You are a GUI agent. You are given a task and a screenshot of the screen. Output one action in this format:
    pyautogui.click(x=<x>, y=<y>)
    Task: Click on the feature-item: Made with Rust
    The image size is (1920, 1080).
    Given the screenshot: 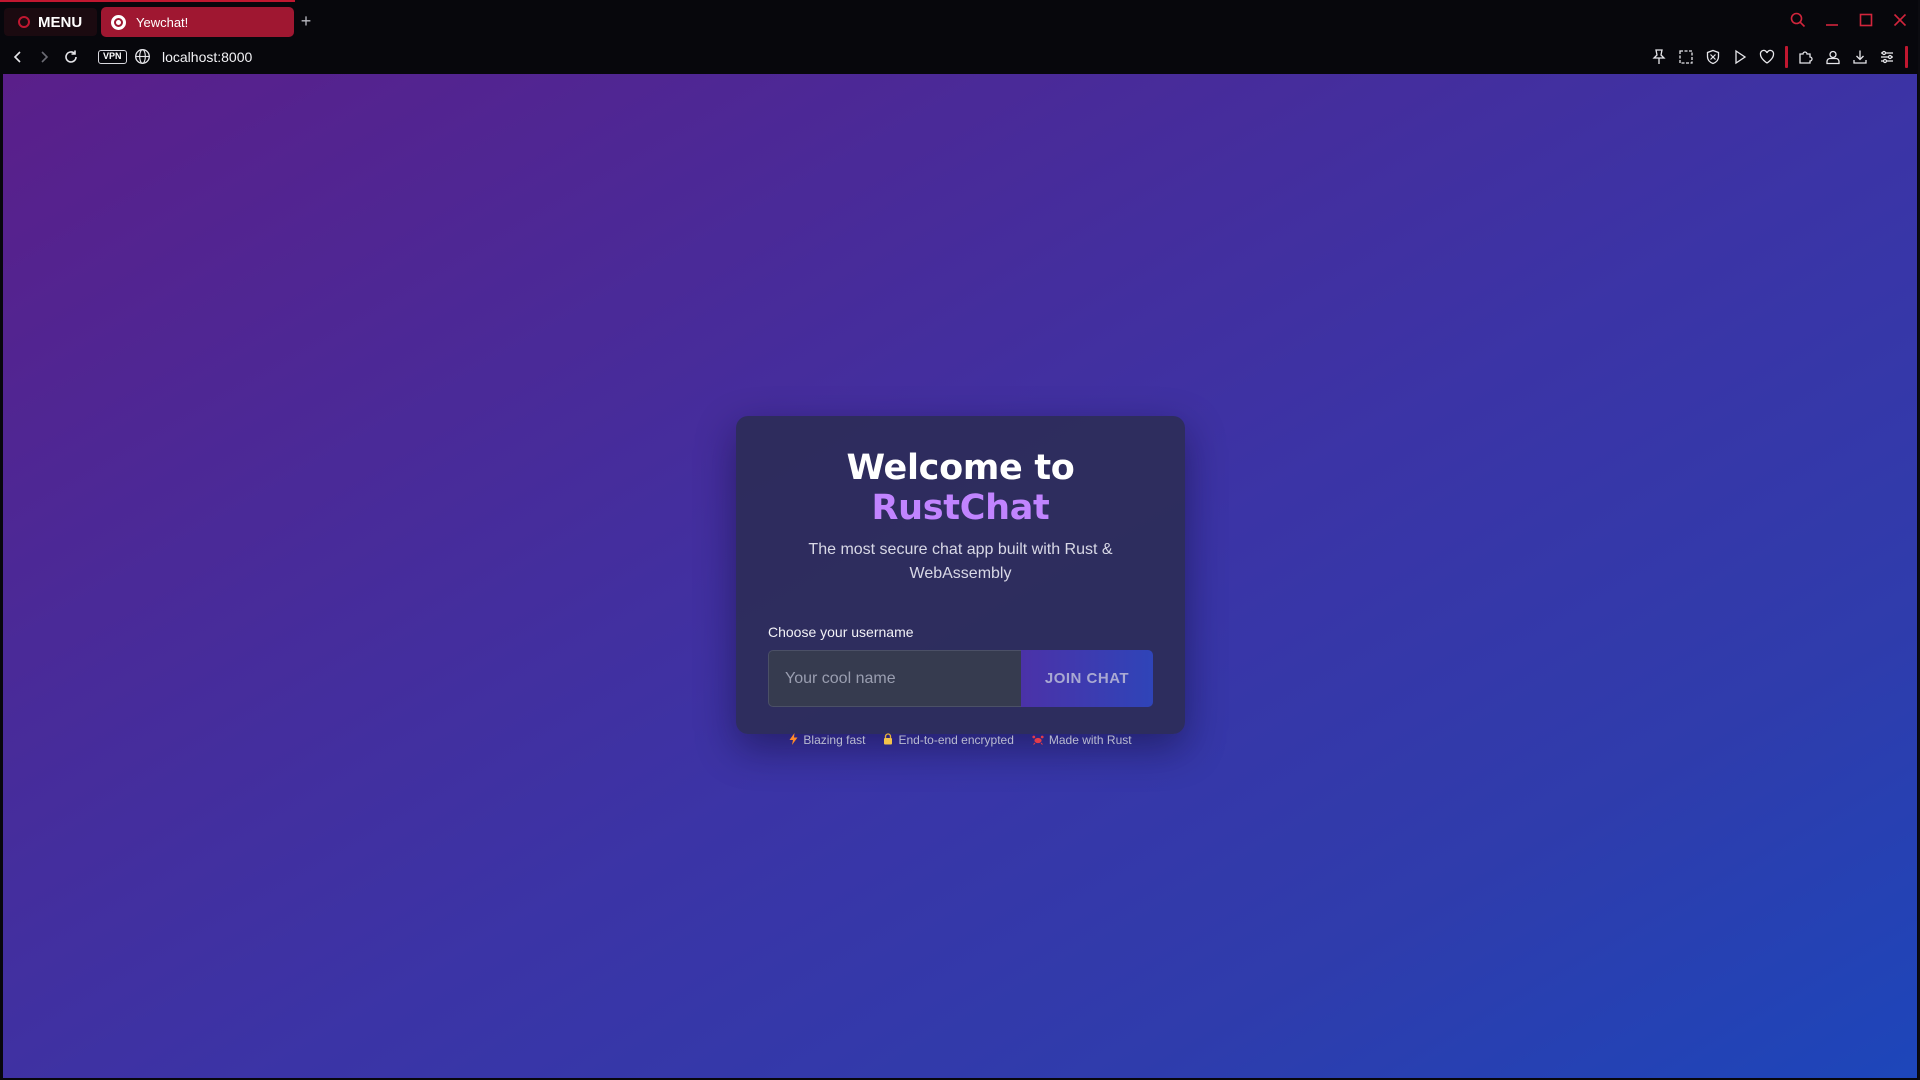 What is the action you would take?
    pyautogui.click(x=1082, y=740)
    